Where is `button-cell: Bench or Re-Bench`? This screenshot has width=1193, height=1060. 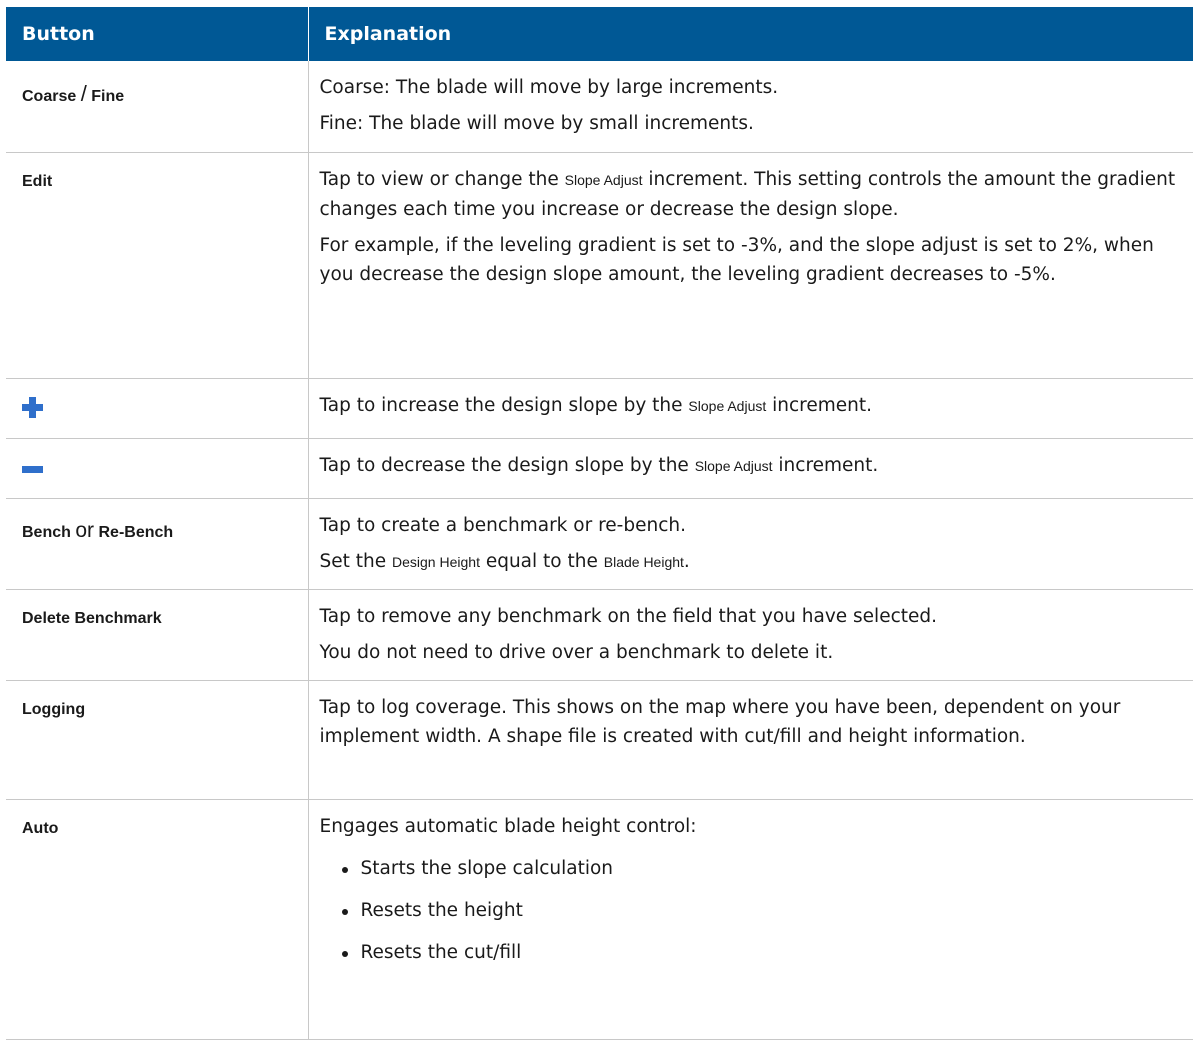 button-cell: Bench or Re-Bench is located at coordinates (157, 544).